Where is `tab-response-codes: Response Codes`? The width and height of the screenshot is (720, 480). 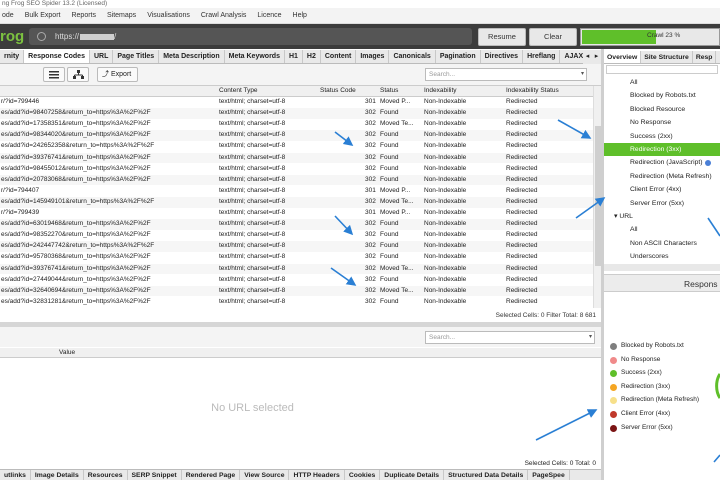
tab-response-codes: Response Codes is located at coordinates (57, 56).